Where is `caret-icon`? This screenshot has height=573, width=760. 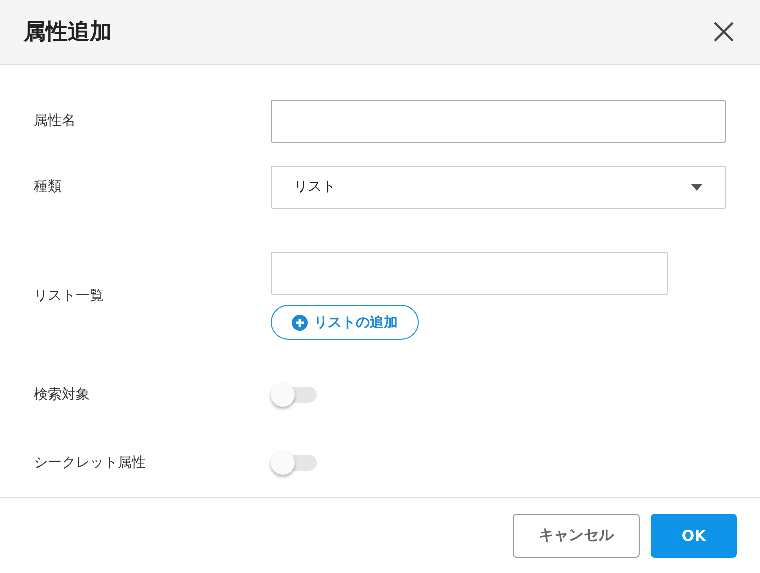 caret-icon is located at coordinates (697, 187).